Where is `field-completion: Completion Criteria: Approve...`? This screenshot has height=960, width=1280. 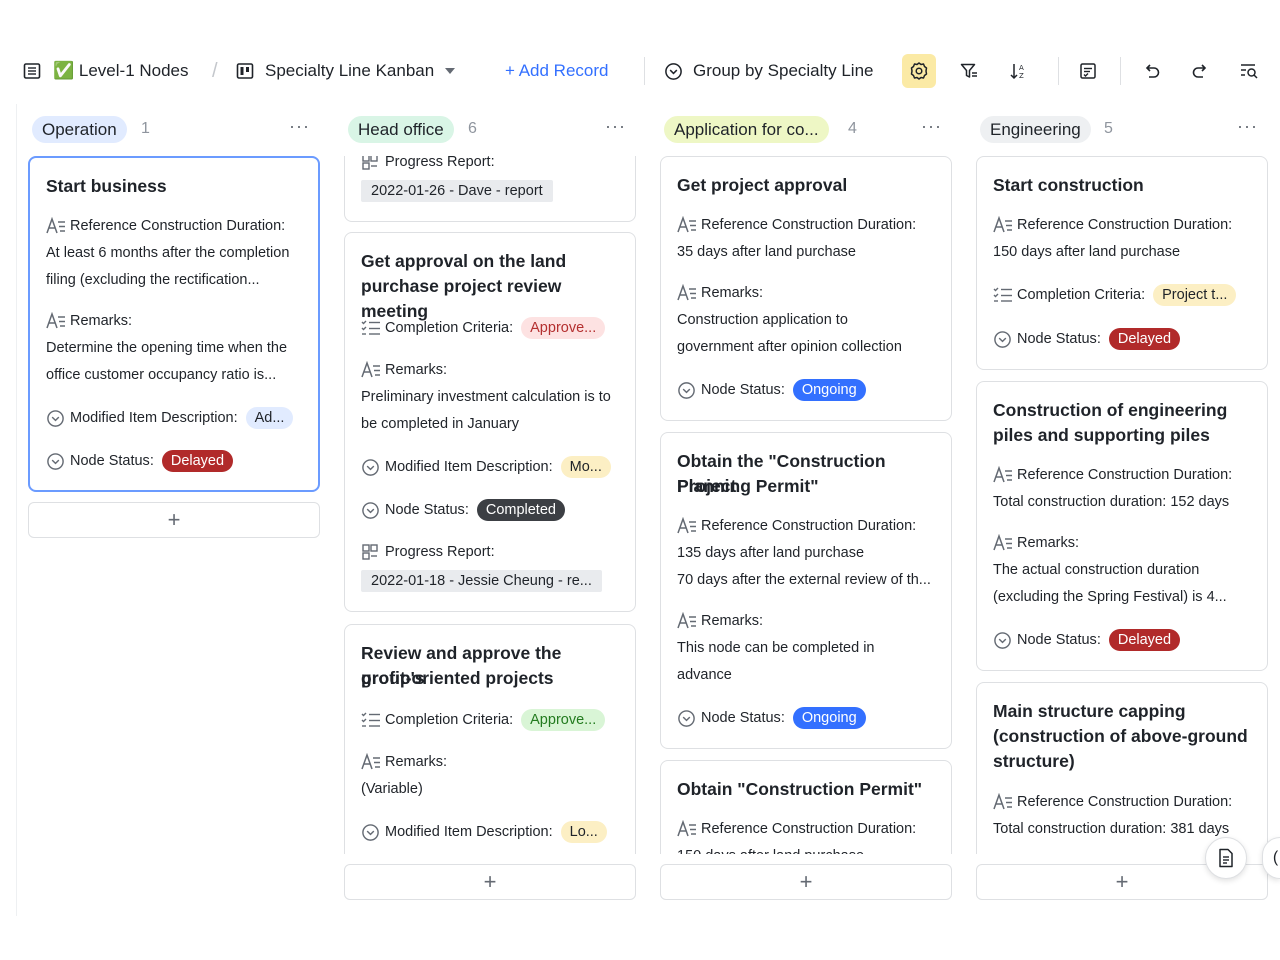
field-completion: Completion Criteria: Approve... is located at coordinates (492, 720).